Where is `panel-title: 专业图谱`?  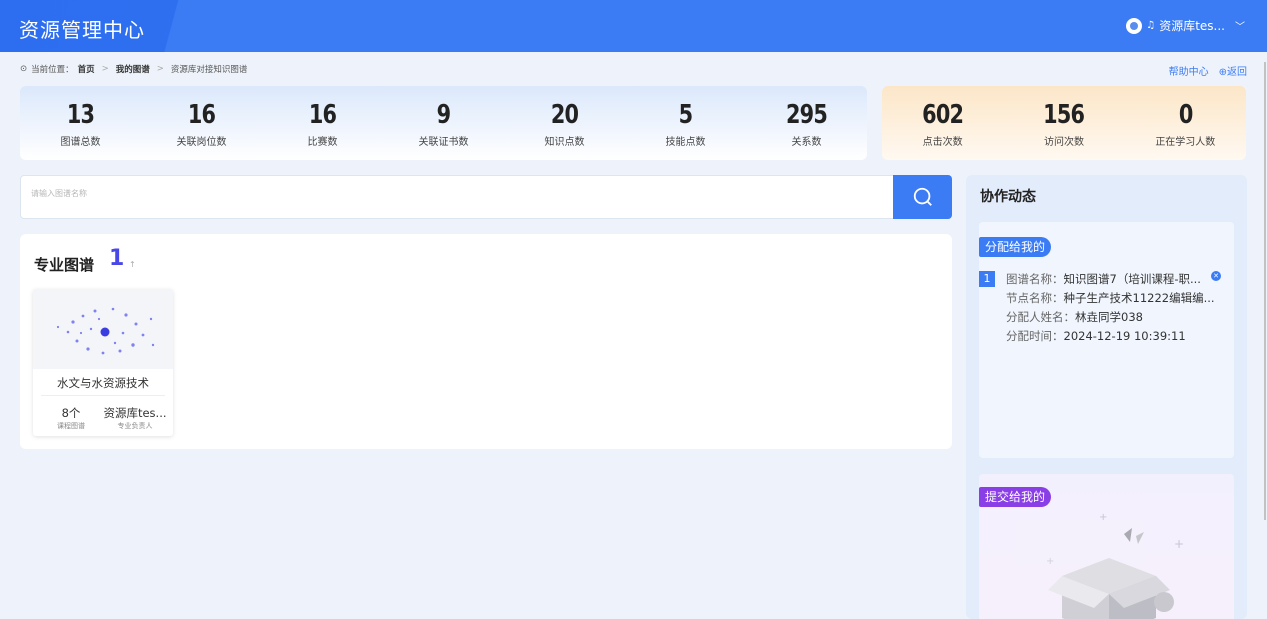 panel-title: 专业图谱 is located at coordinates (64, 265).